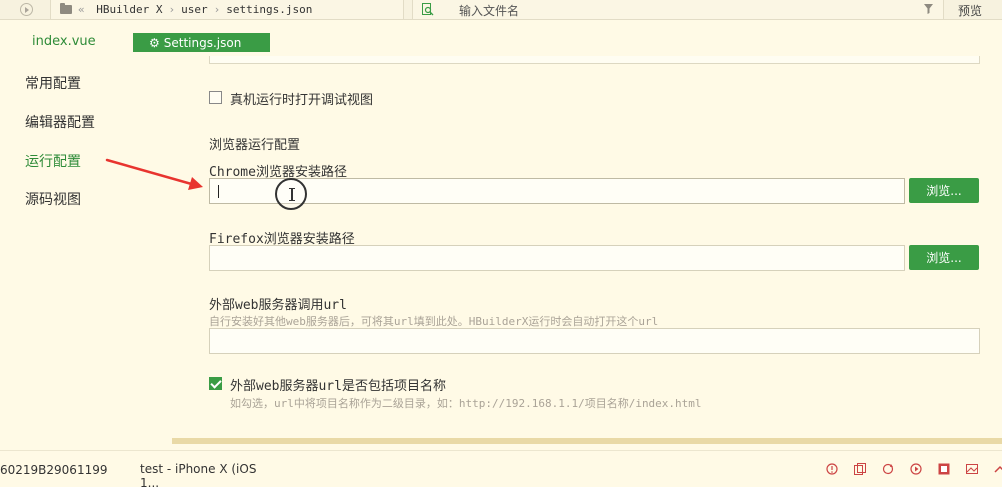 The height and width of the screenshot is (487, 1002). I want to click on debug-view-checkbox, so click(215, 97).